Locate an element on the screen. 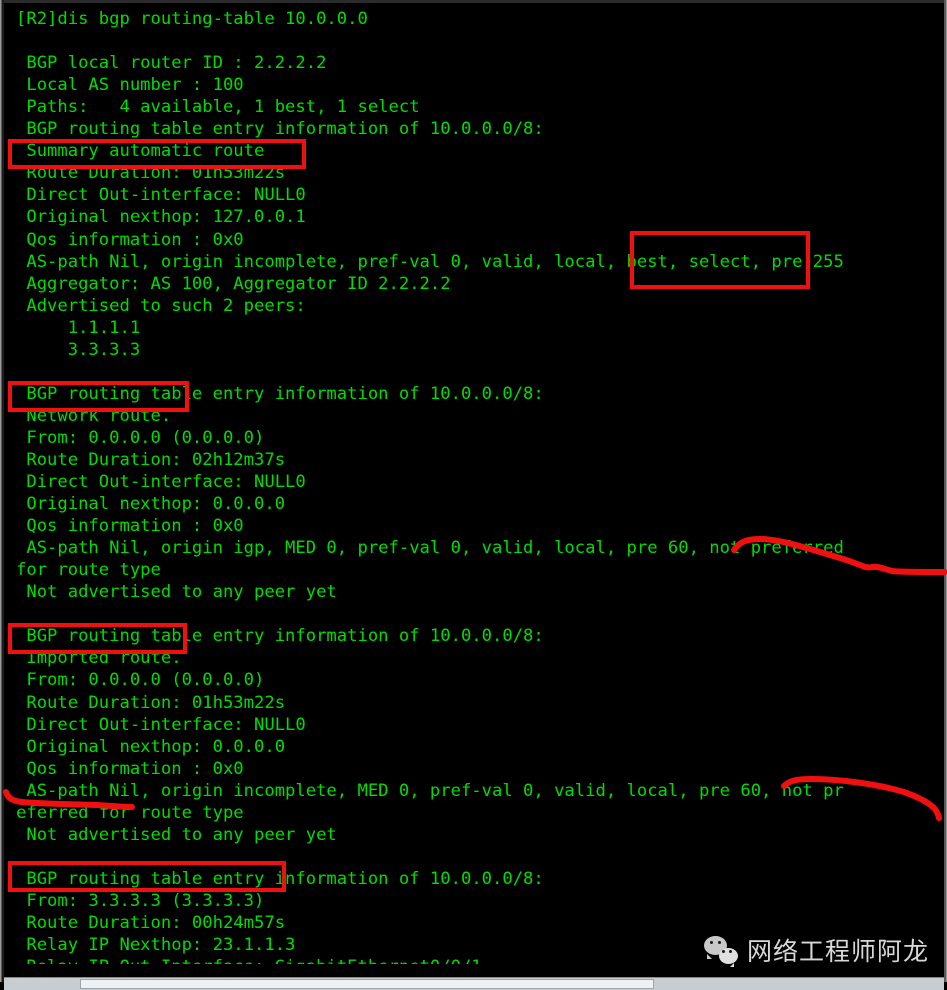 Image resolution: width=947 pixels, height=990 pixels. terminal-line: 1.1.1.1 is located at coordinates (78, 327).